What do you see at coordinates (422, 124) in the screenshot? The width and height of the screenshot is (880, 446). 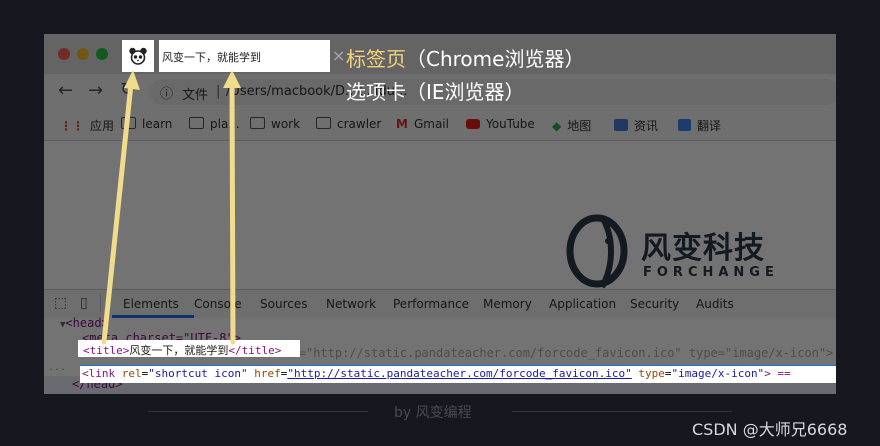 I see `bookmark-gmail: M Gmail` at bounding box center [422, 124].